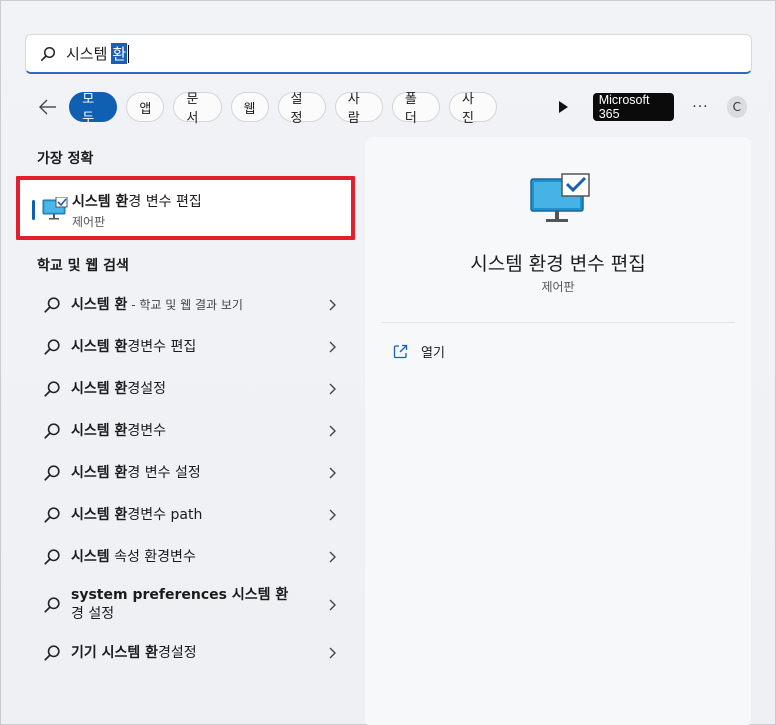  Describe the element at coordinates (162, 346) in the screenshot. I see `result-rest: 경변수 편집` at that location.